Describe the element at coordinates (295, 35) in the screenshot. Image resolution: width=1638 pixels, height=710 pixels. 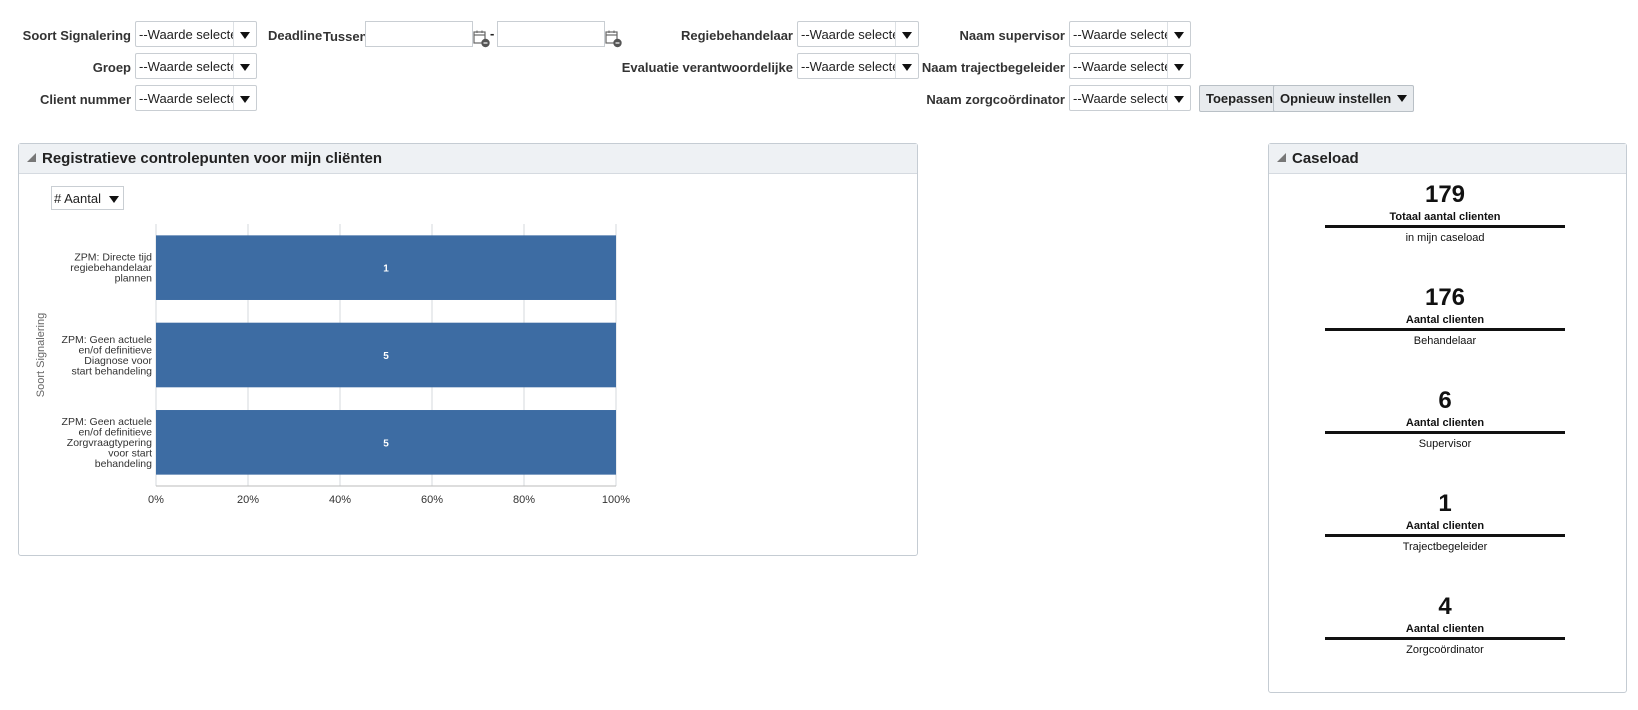
I see `deadline-label: Deadline` at that location.